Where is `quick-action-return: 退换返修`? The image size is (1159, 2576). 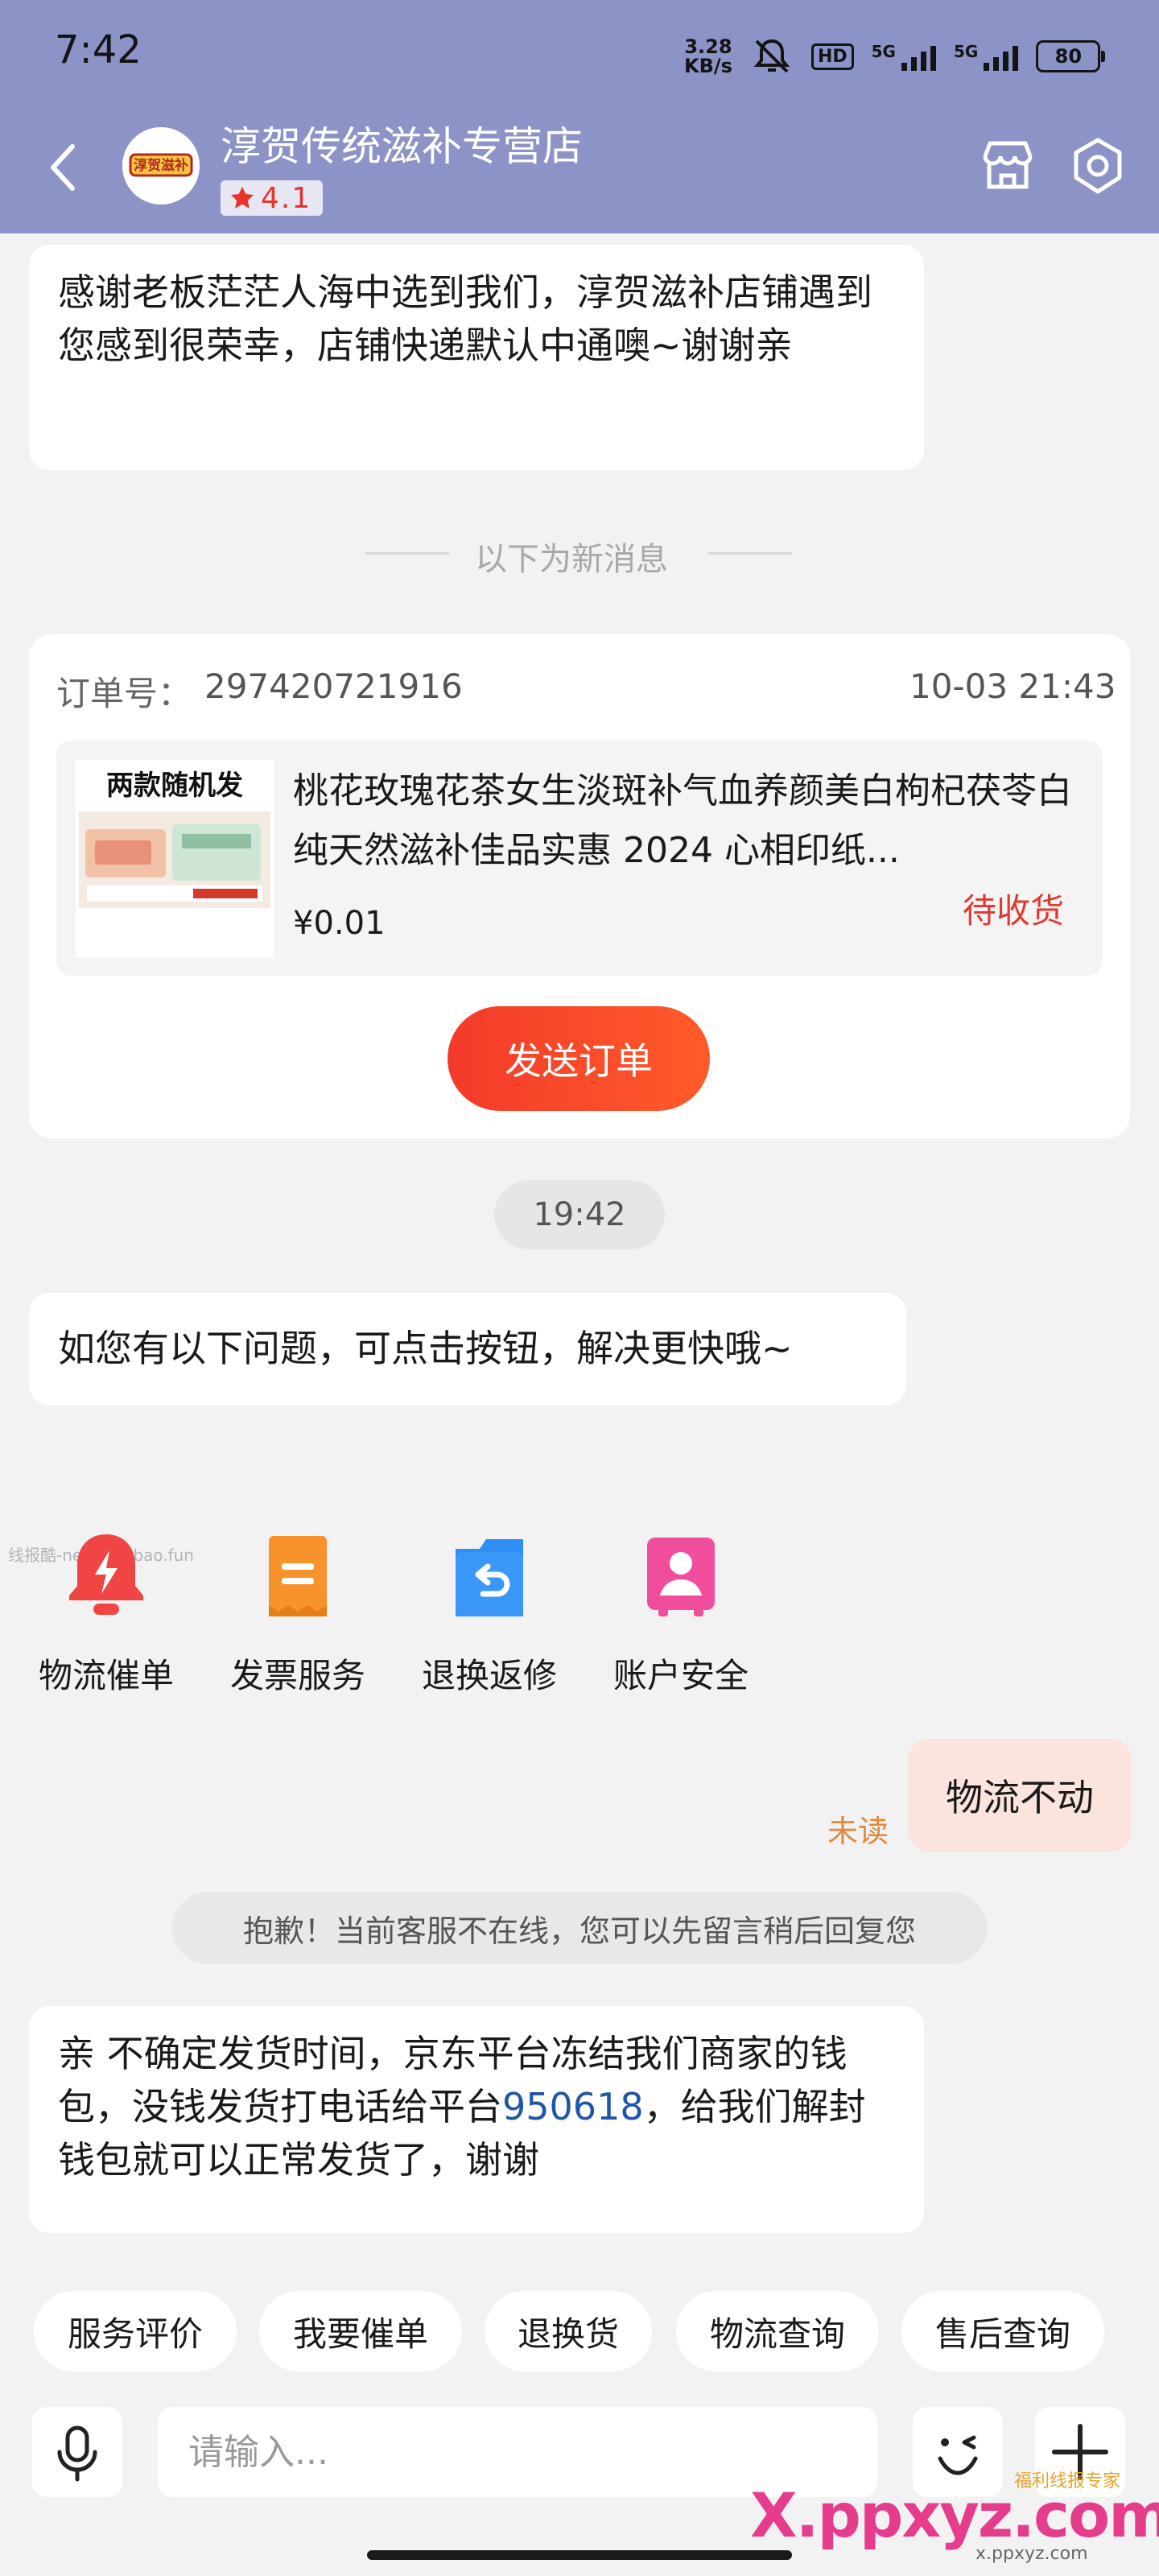 quick-action-return: 退换返修 is located at coordinates (489, 1624).